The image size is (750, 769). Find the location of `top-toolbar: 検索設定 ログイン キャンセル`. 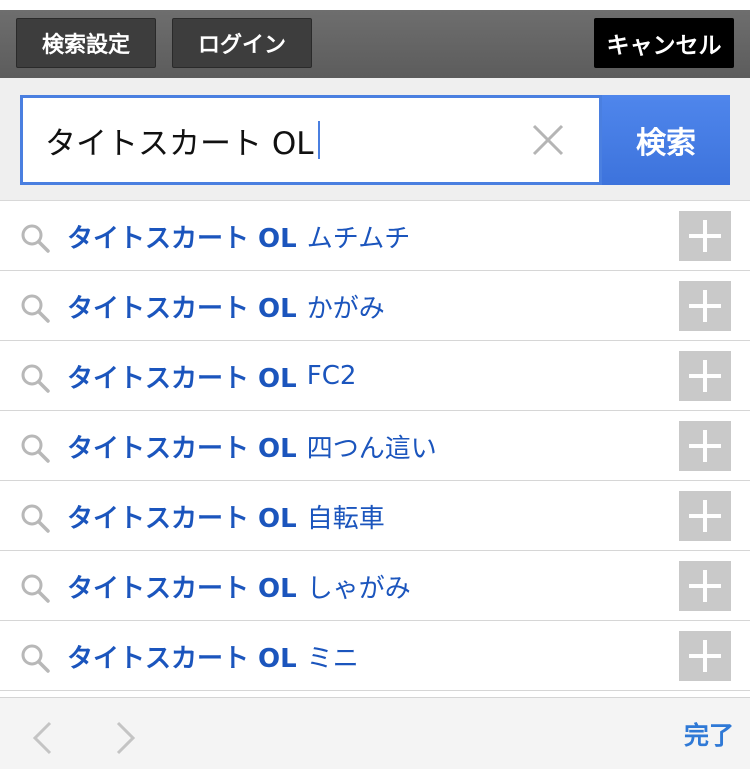

top-toolbar: 検索設定 ログイン キャンセル is located at coordinates (375, 39).